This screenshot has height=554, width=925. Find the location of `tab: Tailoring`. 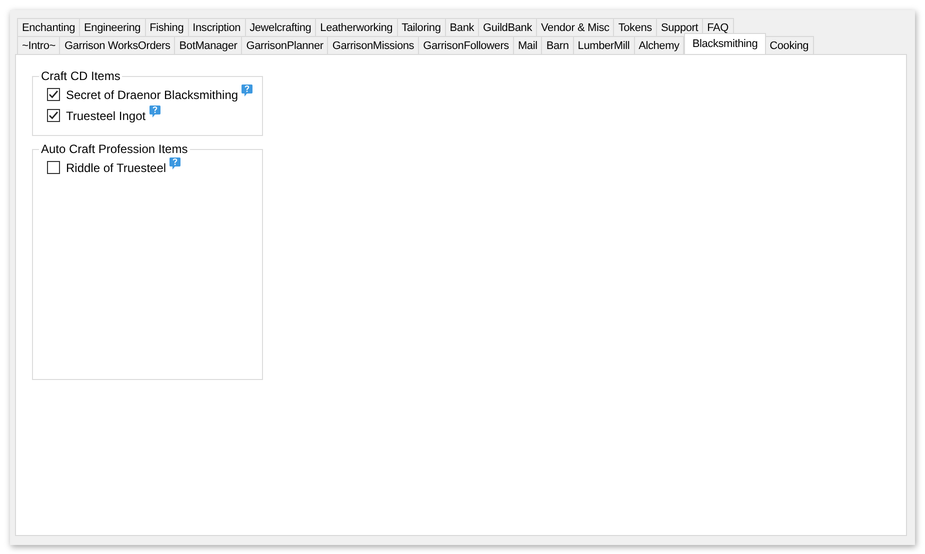

tab: Tailoring is located at coordinates (422, 27).